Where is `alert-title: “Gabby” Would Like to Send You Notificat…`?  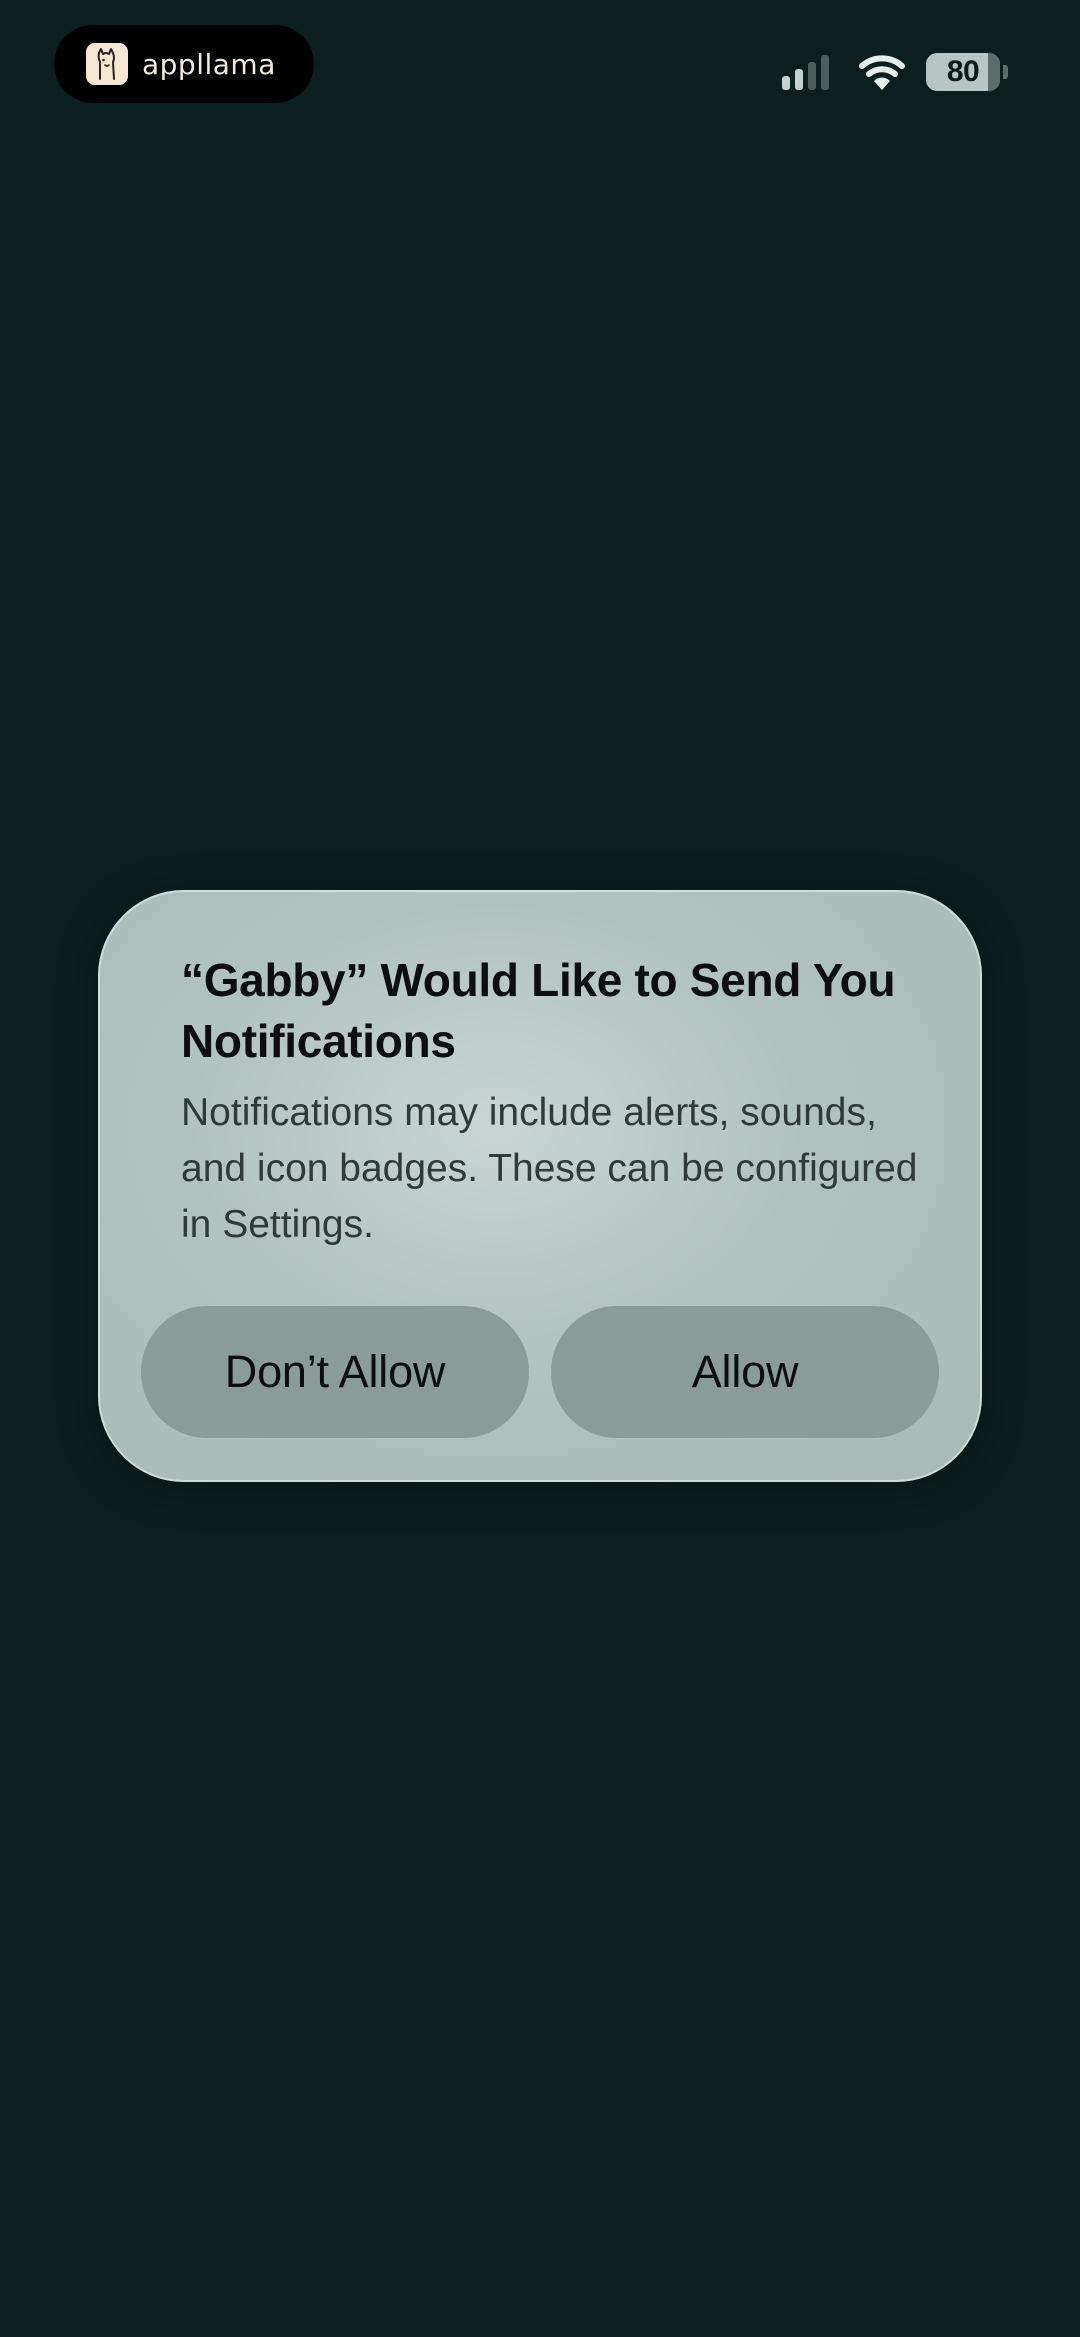
alert-title: “Gabby” Would Like to Send You Notificat… is located at coordinates (538, 1010).